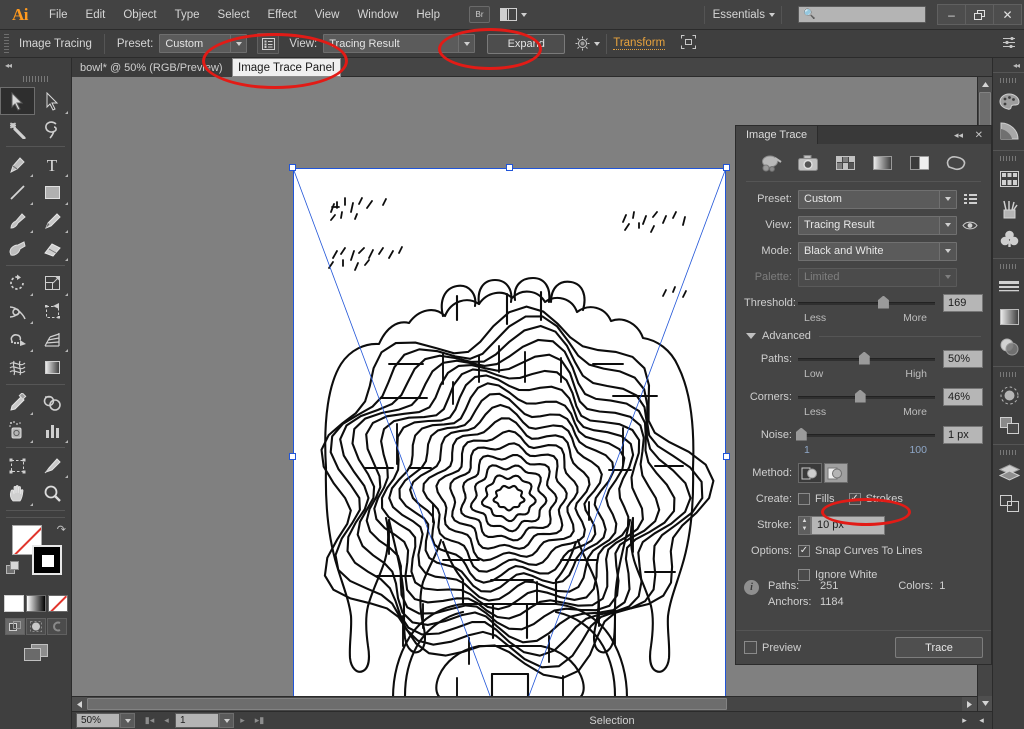  What do you see at coordinates (588, 43) in the screenshot?
I see `recolor-artwork-button` at bounding box center [588, 43].